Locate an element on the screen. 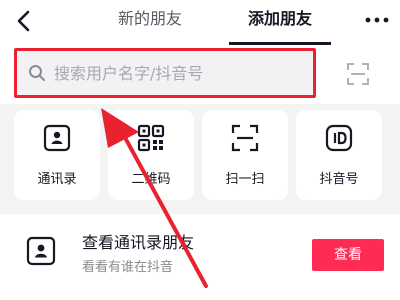  search-icon is located at coordinates (37, 73).